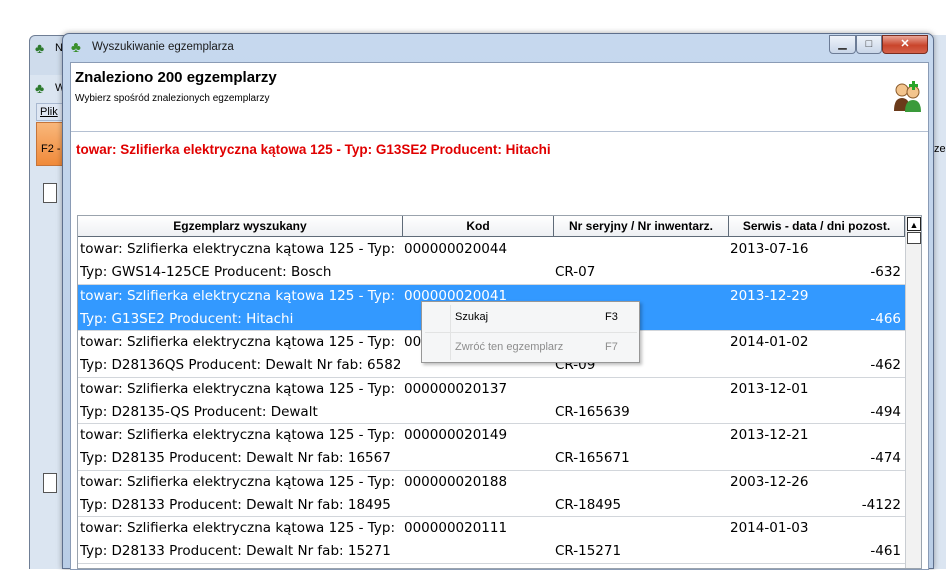 This screenshot has height=570, width=946. What do you see at coordinates (885, 458) in the screenshot?
I see `days-remaining: -474` at bounding box center [885, 458].